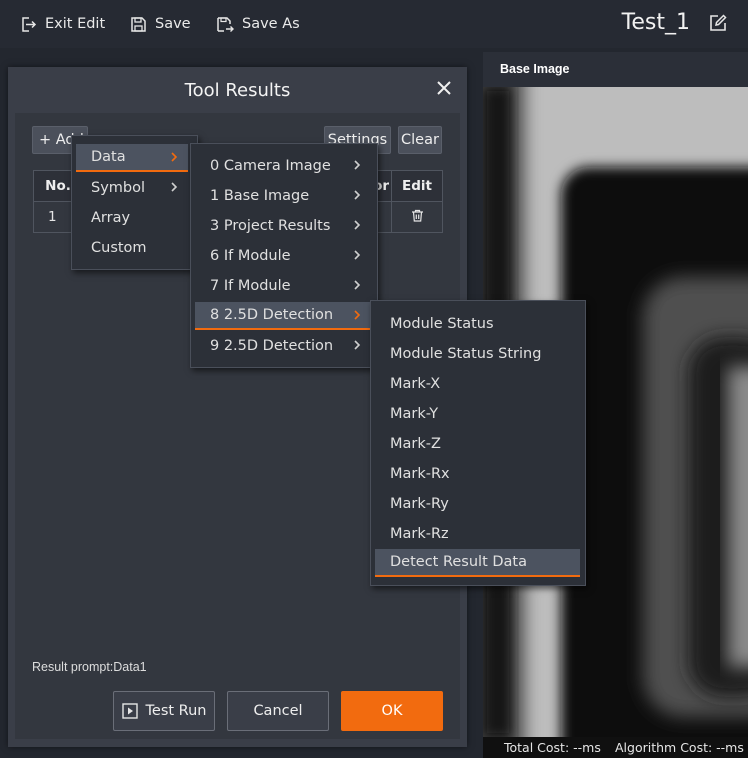 This screenshot has height=758, width=748. Describe the element at coordinates (176, 711) in the screenshot. I see `test-run-label: Test Run` at that location.